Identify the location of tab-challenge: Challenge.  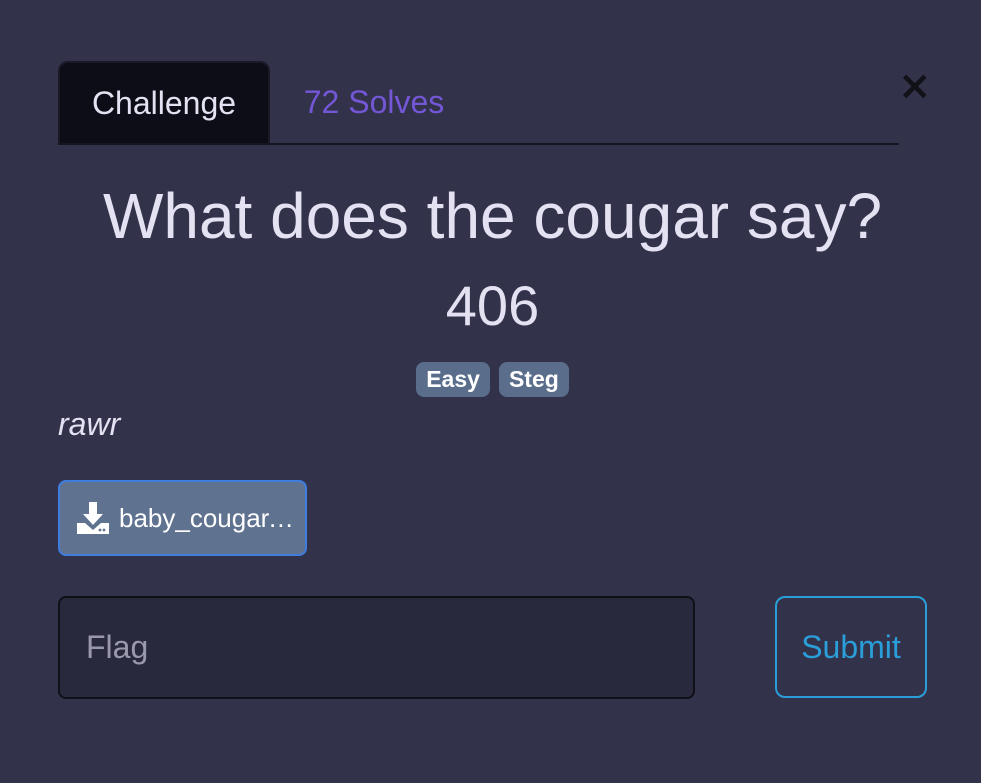
(164, 102).